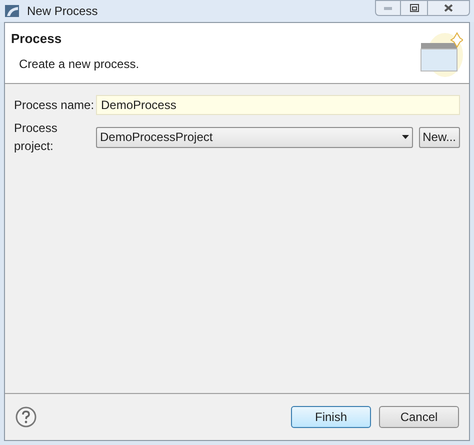 This screenshot has width=474, height=445. Describe the element at coordinates (331, 417) in the screenshot. I see `finish-button: Finish` at that location.